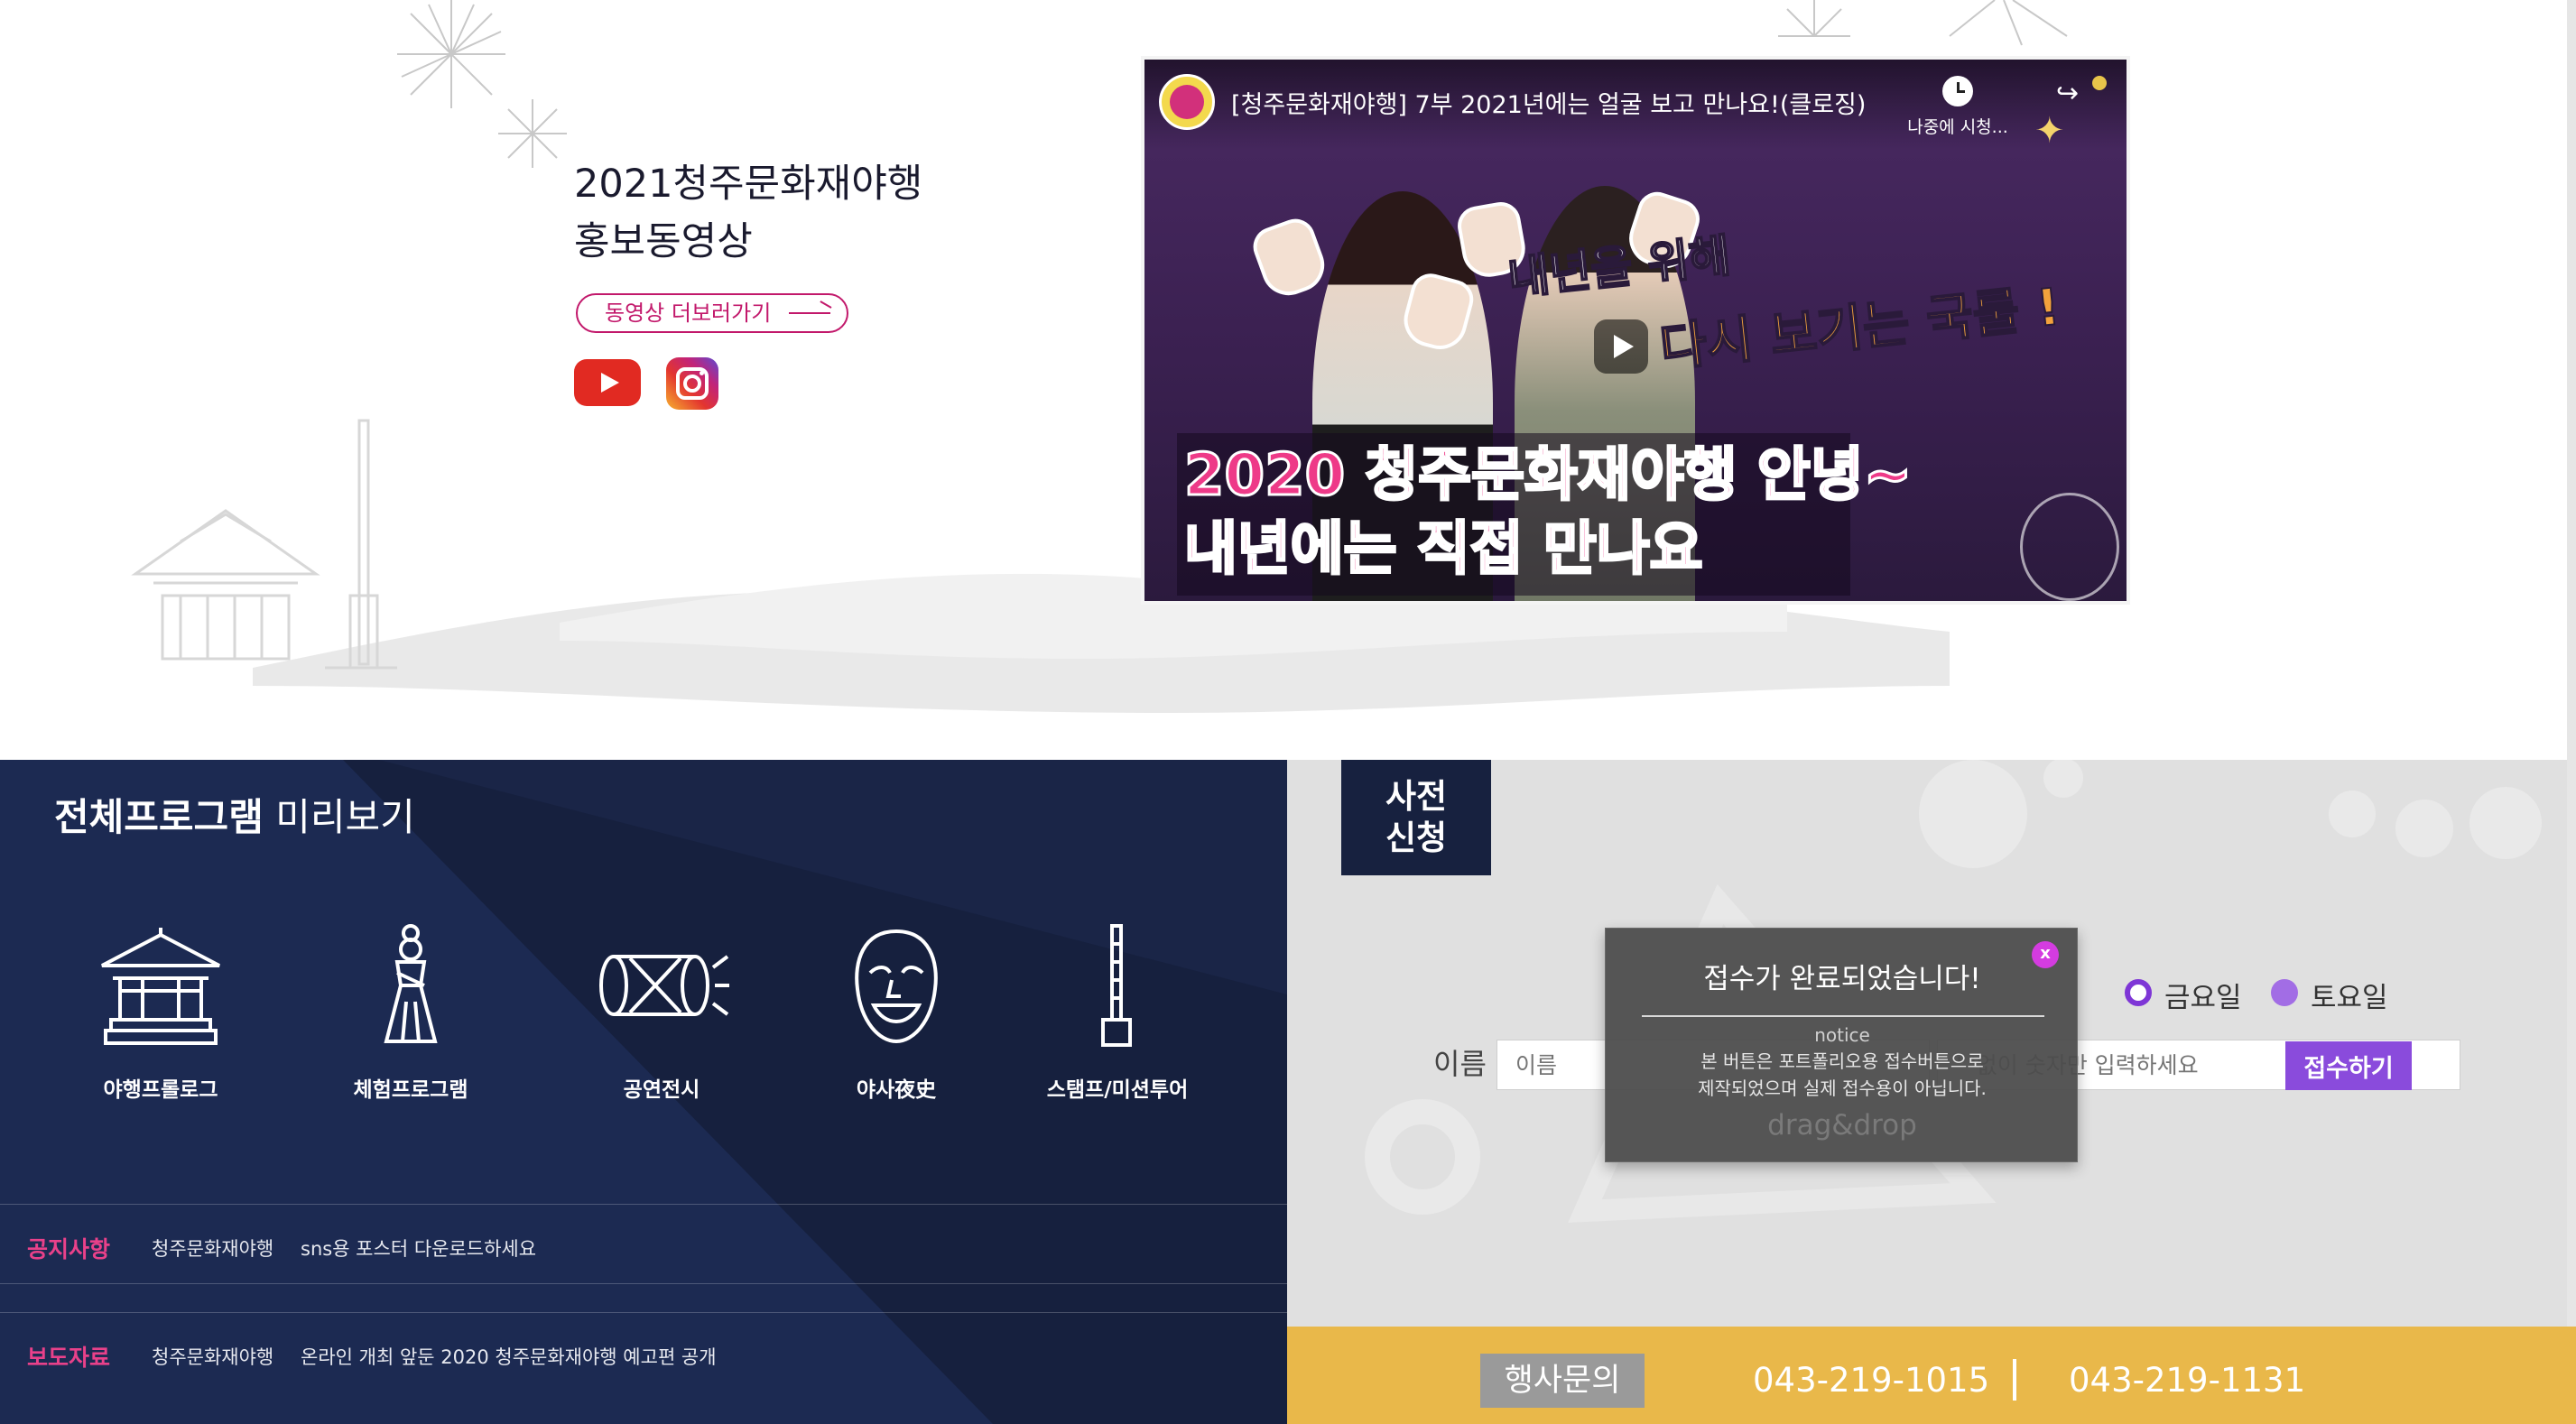 The height and width of the screenshot is (1424, 2576). Describe the element at coordinates (661, 1090) in the screenshot. I see `program-label: 공연전시` at that location.